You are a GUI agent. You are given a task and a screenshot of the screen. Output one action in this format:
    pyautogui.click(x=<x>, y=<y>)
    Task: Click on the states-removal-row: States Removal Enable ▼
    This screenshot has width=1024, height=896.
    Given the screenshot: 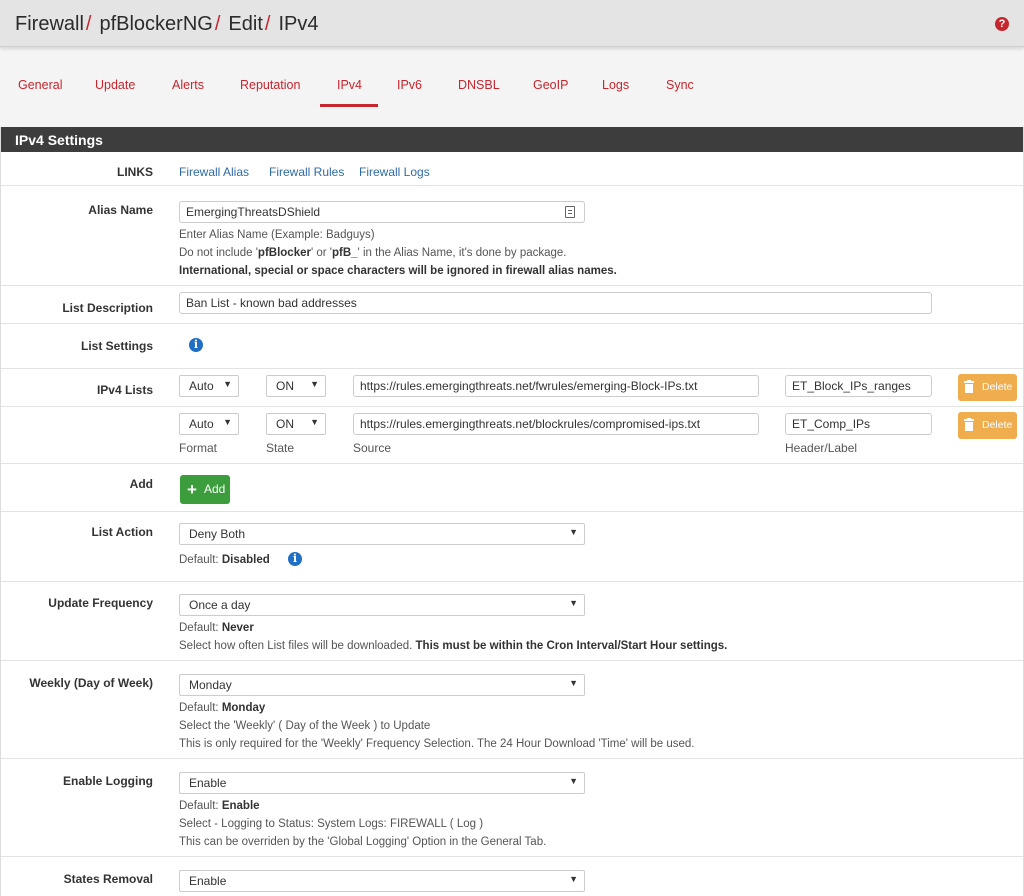 What is the action you would take?
    pyautogui.click(x=512, y=876)
    